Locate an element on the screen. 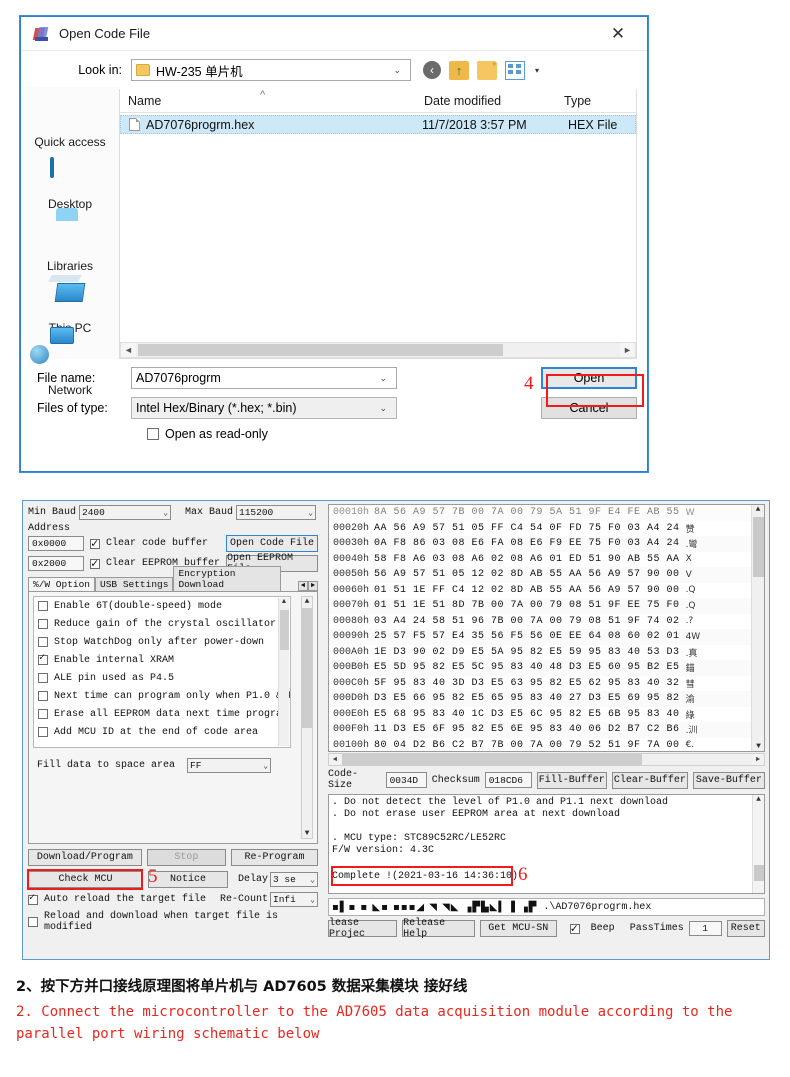 This screenshot has height=1077, width=790. release-project-button: lease Projec is located at coordinates (363, 929).